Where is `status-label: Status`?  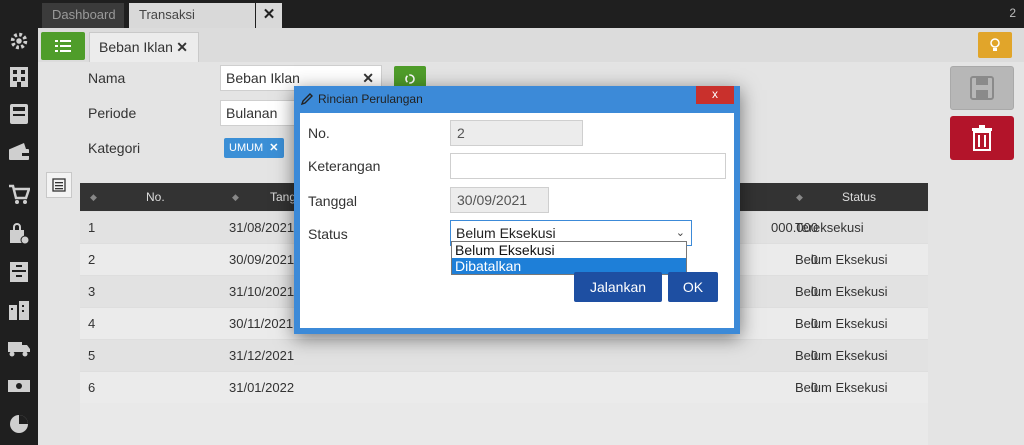 status-label: Status is located at coordinates (328, 234).